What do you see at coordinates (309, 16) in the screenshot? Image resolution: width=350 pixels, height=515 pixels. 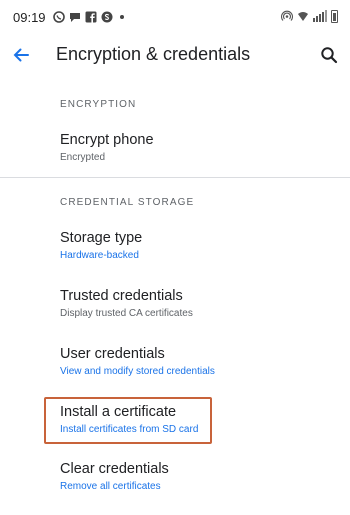 I see `system-icons` at bounding box center [309, 16].